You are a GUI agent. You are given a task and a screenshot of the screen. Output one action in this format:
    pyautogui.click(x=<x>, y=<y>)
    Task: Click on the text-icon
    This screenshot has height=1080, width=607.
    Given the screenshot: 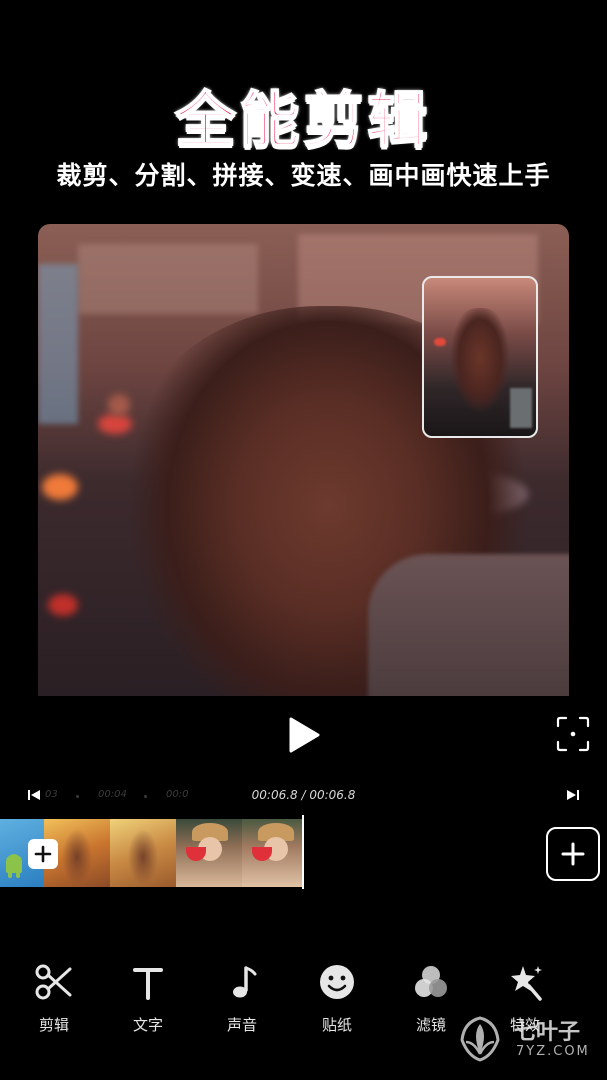 What is the action you would take?
    pyautogui.click(x=148, y=984)
    